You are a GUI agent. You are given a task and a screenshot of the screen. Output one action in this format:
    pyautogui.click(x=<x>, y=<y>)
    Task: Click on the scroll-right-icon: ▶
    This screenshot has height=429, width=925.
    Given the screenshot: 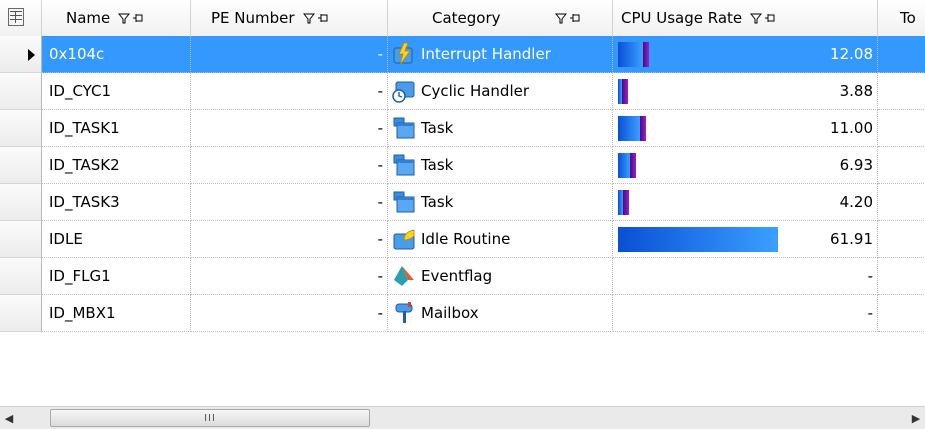 What is the action you would take?
    pyautogui.click(x=916, y=418)
    